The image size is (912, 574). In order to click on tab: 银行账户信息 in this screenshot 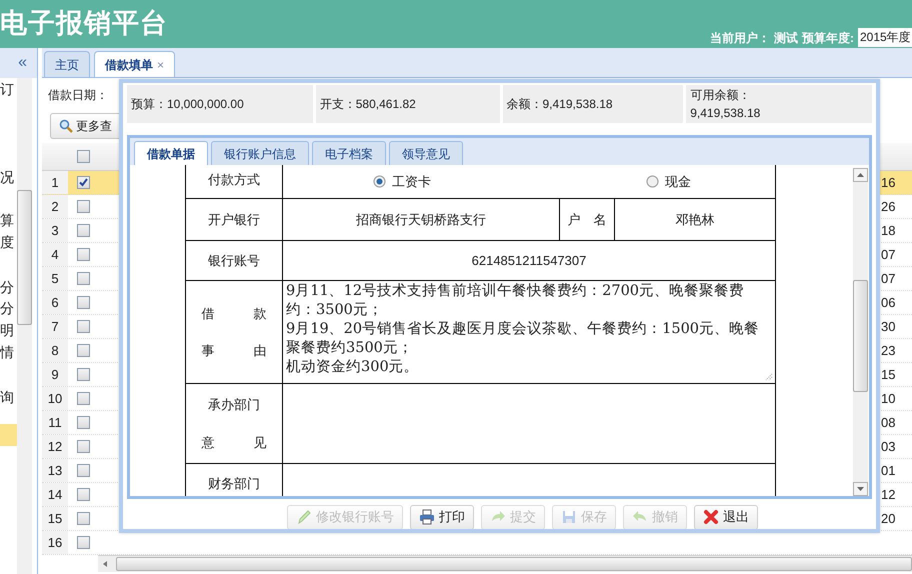, I will do `click(260, 153)`.